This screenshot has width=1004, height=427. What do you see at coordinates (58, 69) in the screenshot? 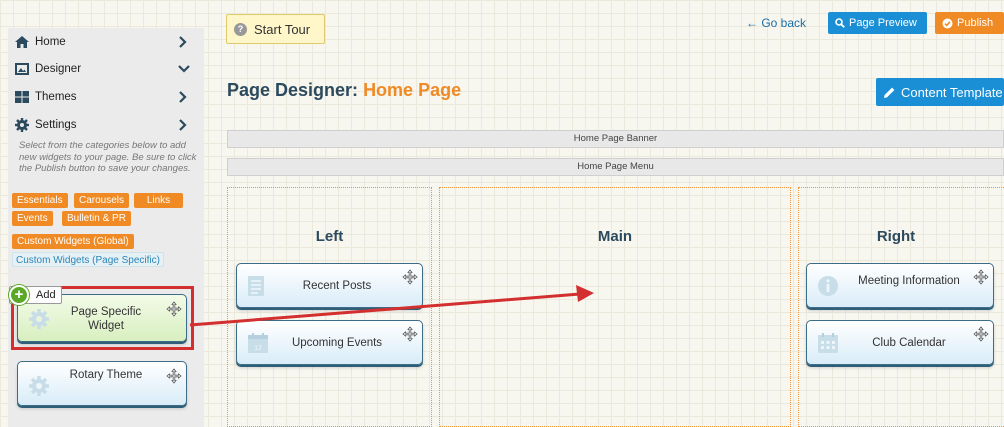
I see `sidebar-item-label: Designer` at bounding box center [58, 69].